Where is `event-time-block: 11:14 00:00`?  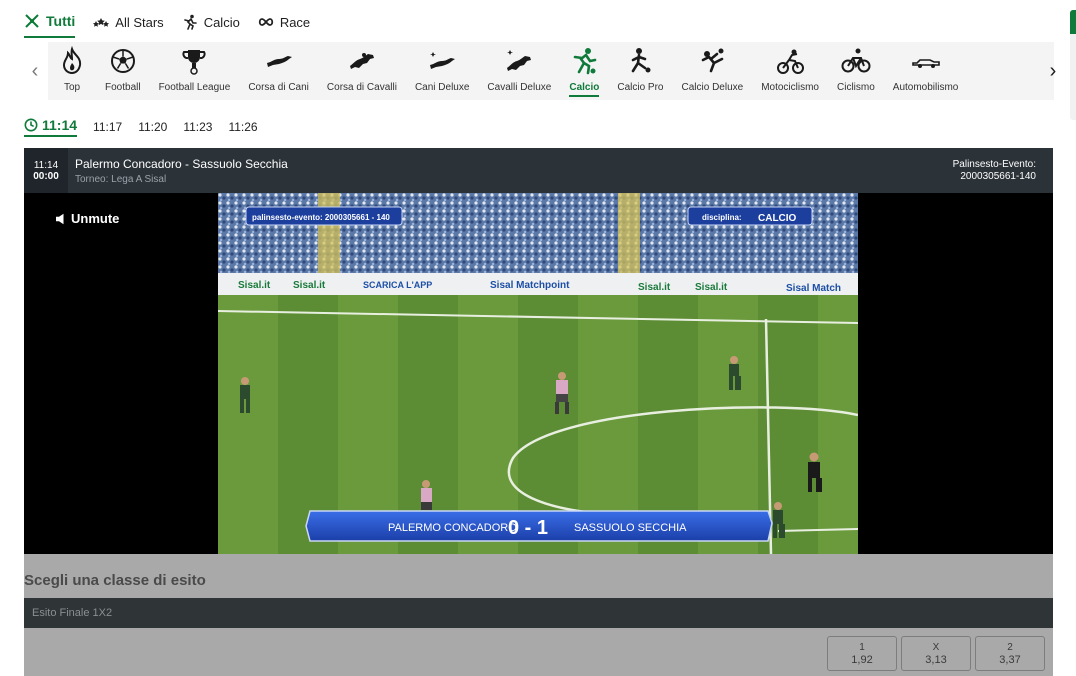 event-time-block: 11:14 00:00 is located at coordinates (46, 170).